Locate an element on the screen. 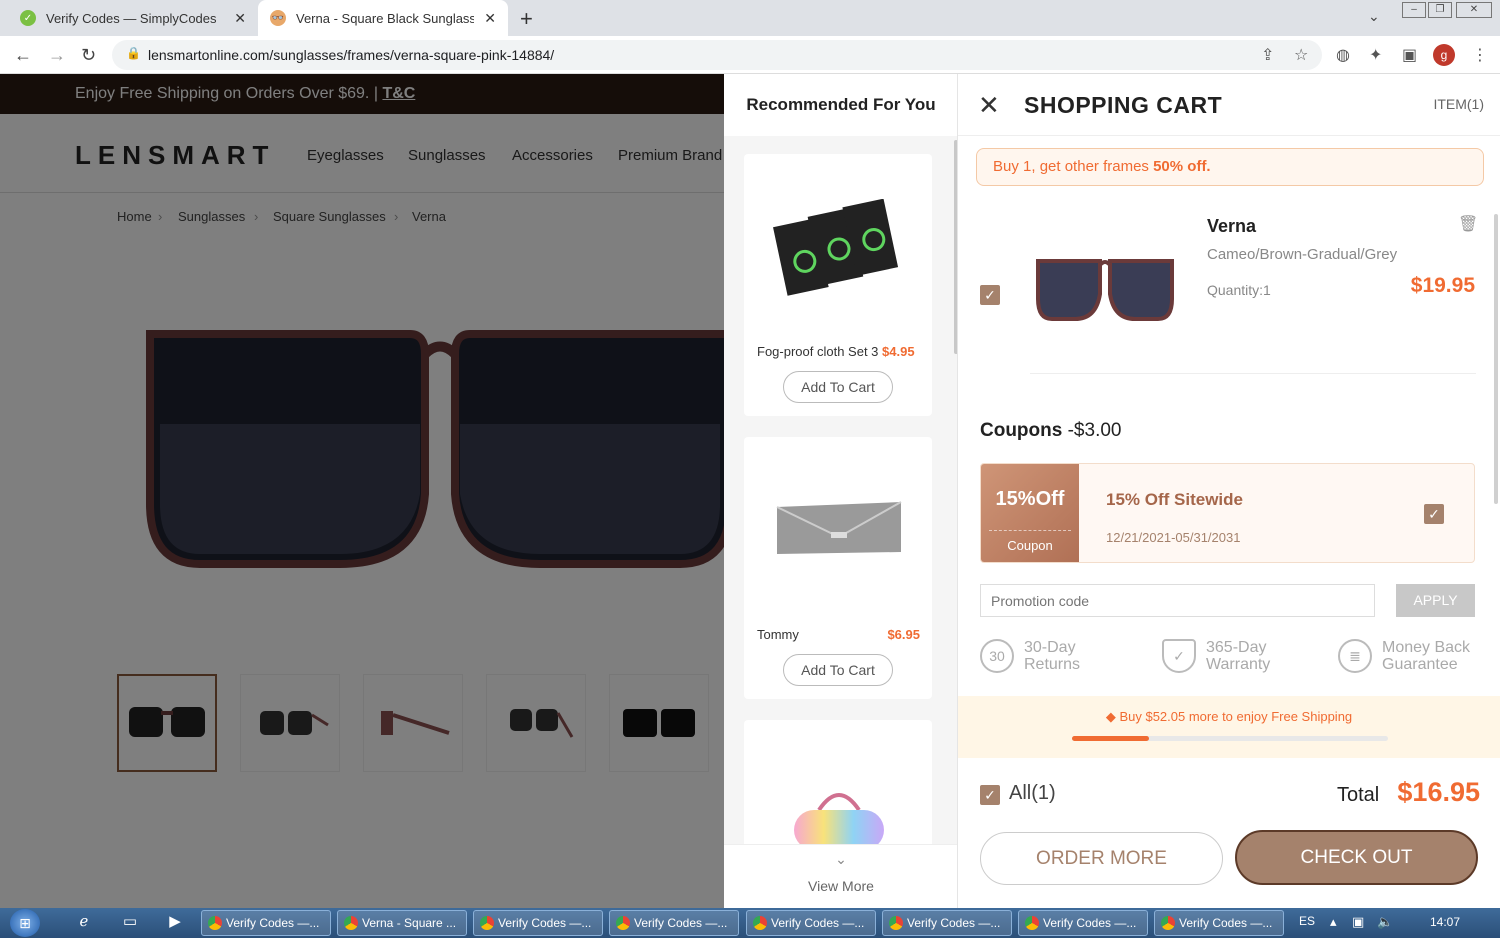  apply-button: APPLY is located at coordinates (1435, 600).